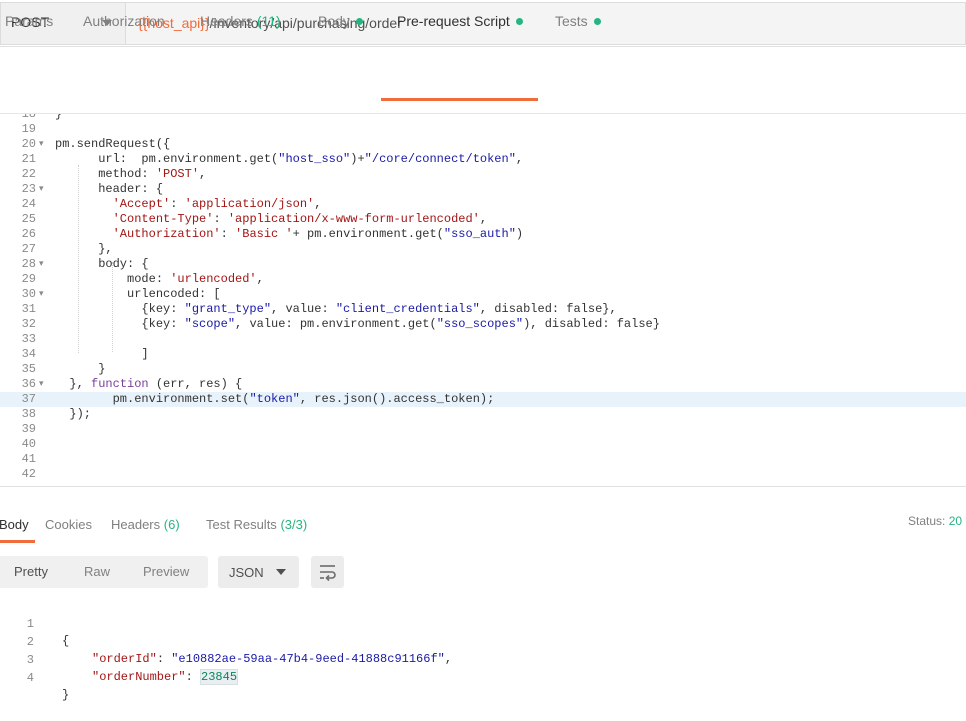 The height and width of the screenshot is (721, 966). Describe the element at coordinates (927, 521) in the screenshot. I see `status-label: Status:` at that location.